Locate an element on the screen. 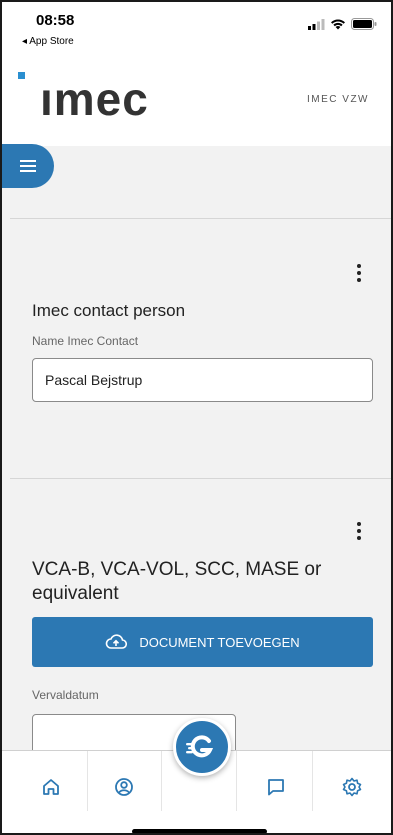 The image size is (393, 835). contact-field-label: Name Imec Contact is located at coordinates (85, 341).